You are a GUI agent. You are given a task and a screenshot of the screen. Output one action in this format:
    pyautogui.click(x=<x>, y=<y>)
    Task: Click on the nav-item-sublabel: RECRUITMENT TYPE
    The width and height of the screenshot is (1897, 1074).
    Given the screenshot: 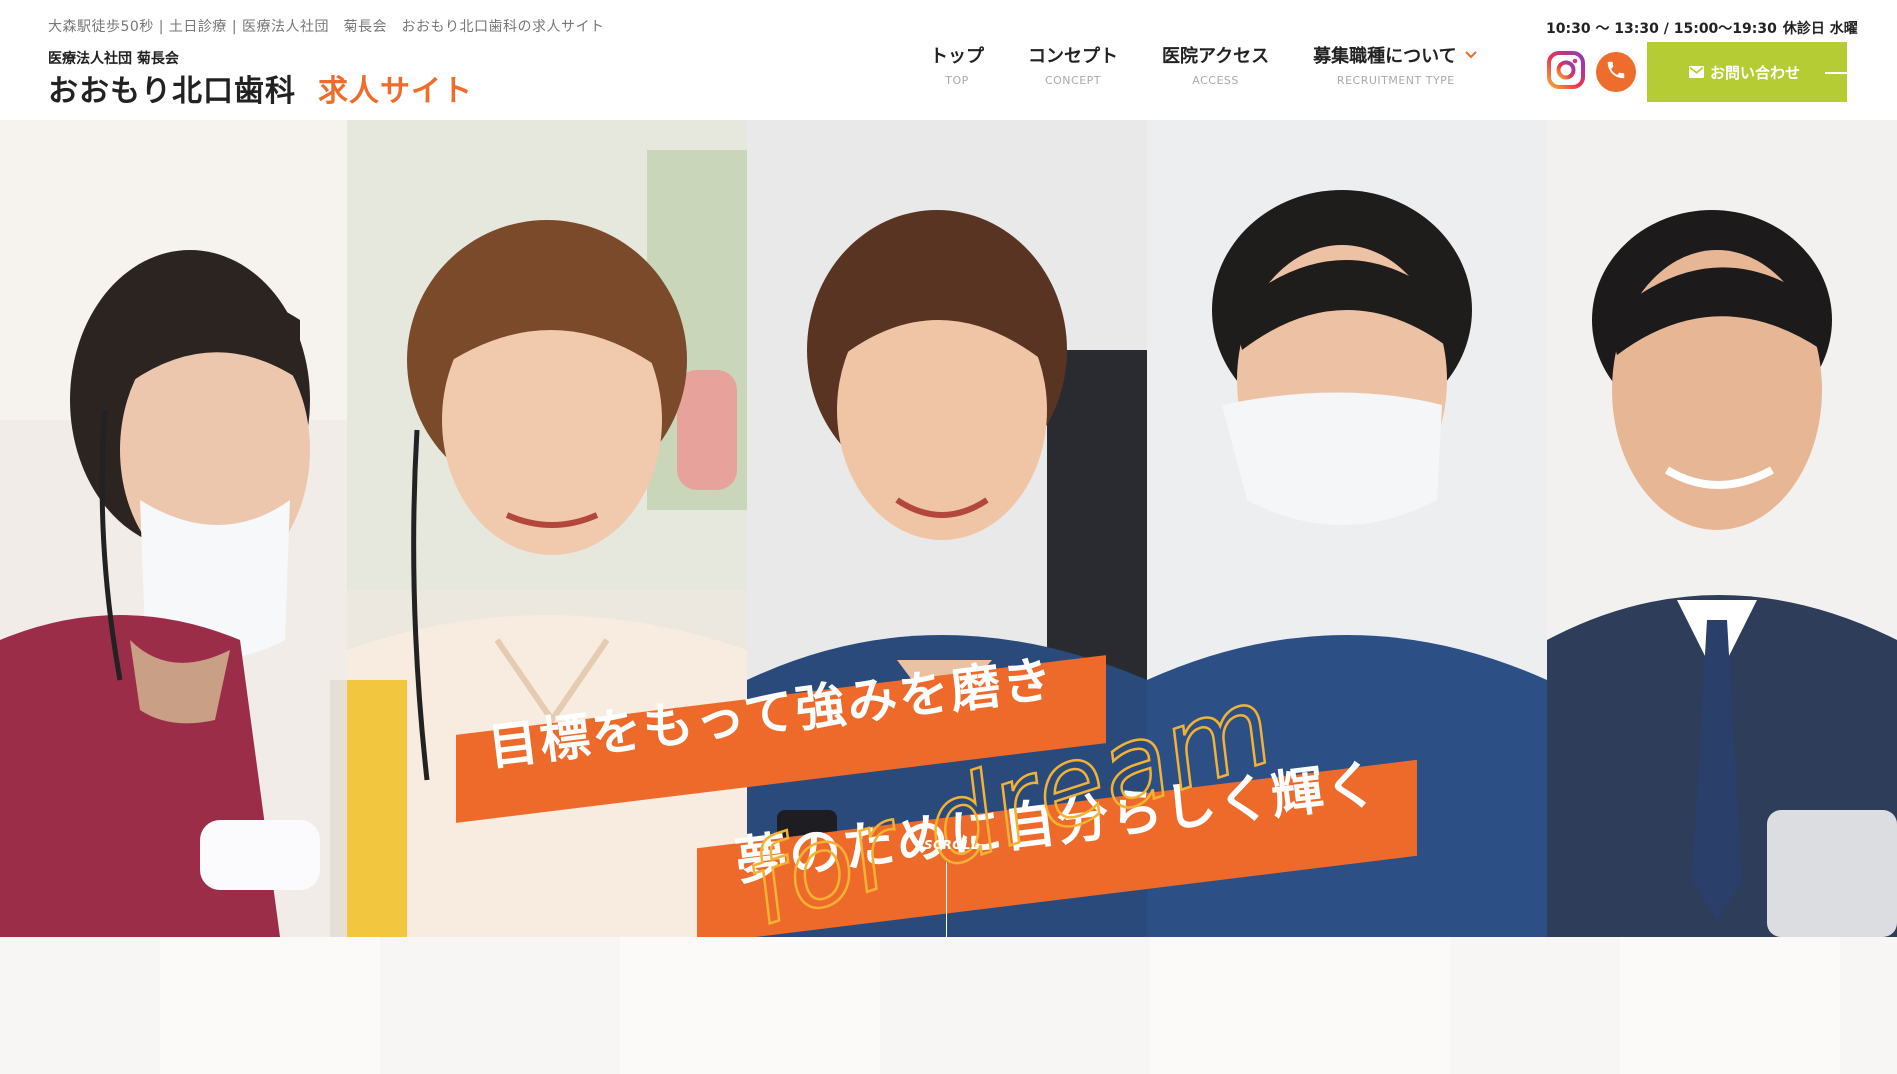 What is the action you would take?
    pyautogui.click(x=1395, y=80)
    